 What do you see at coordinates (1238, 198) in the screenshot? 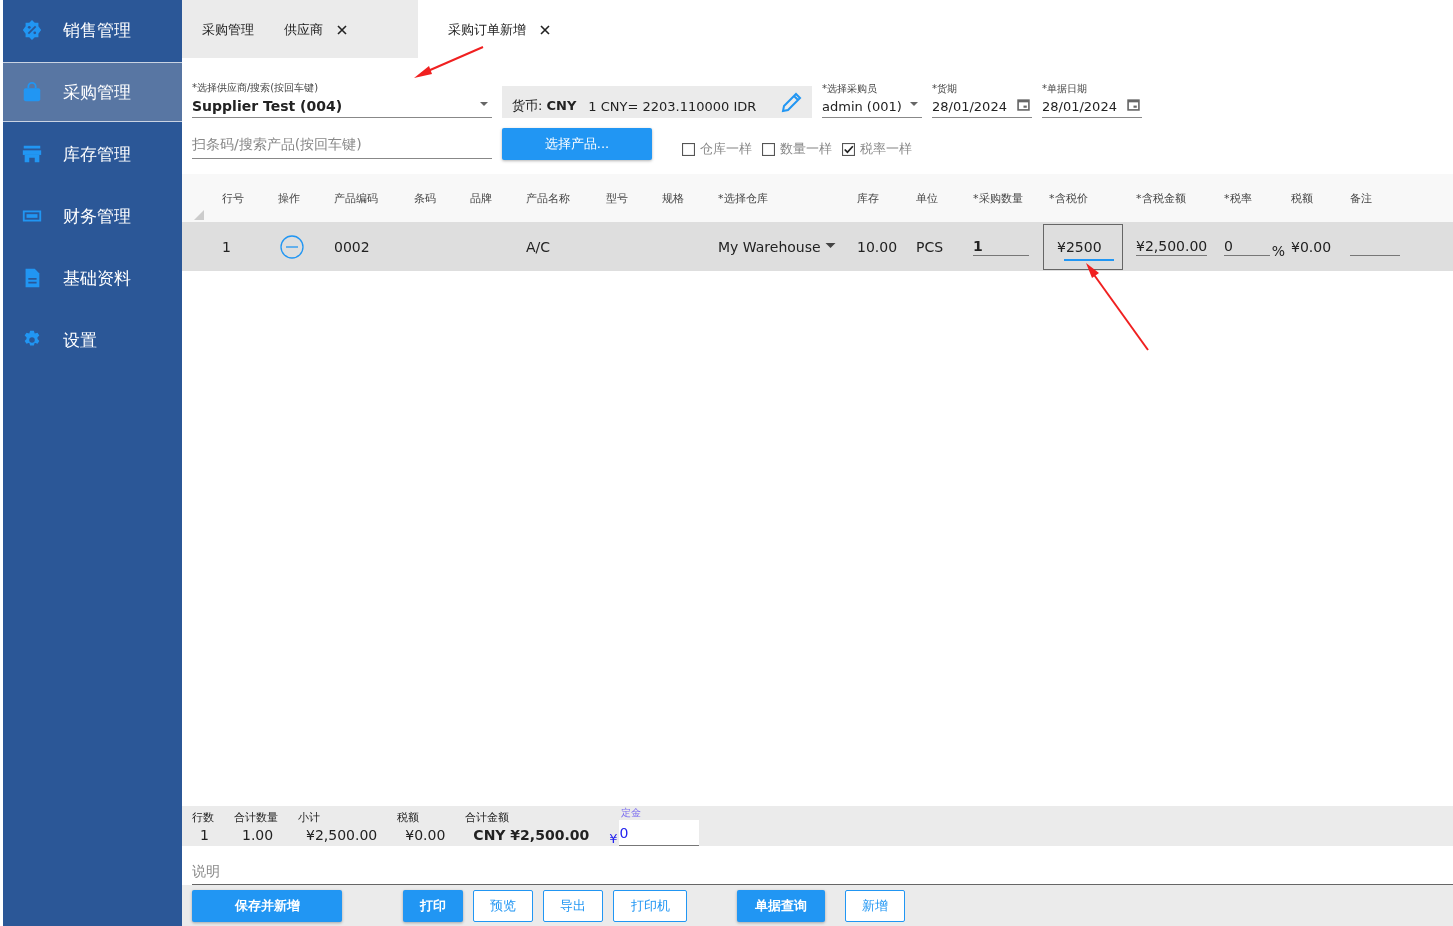
I see `column-header: *税率` at bounding box center [1238, 198].